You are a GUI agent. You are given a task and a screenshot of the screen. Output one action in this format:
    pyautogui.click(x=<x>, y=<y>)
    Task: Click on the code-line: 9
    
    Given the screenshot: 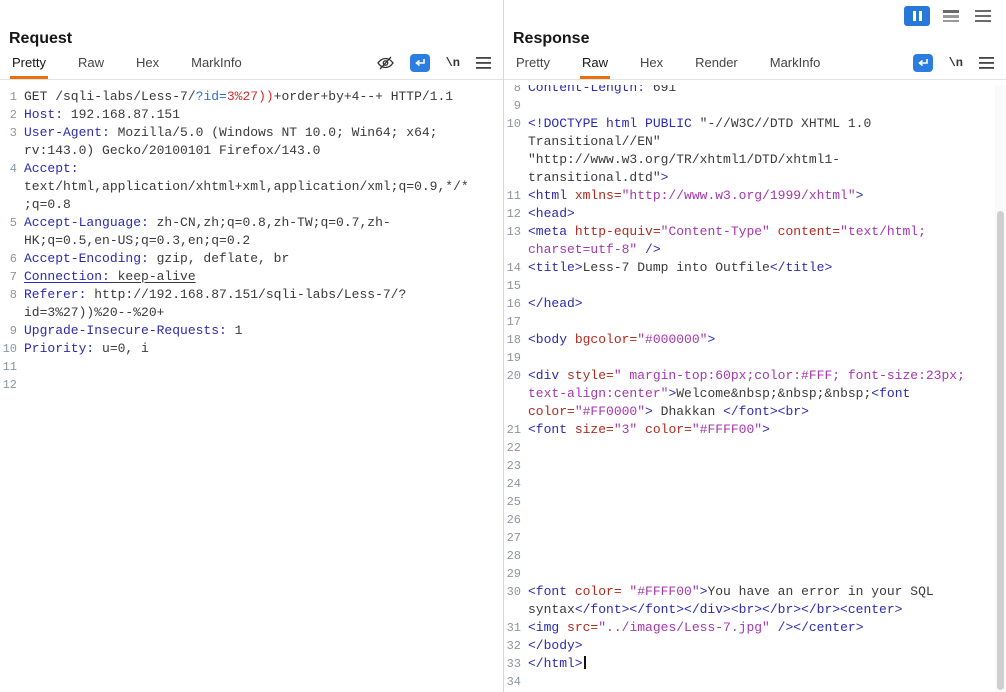 What is the action you would take?
    pyautogui.click(x=755, y=106)
    